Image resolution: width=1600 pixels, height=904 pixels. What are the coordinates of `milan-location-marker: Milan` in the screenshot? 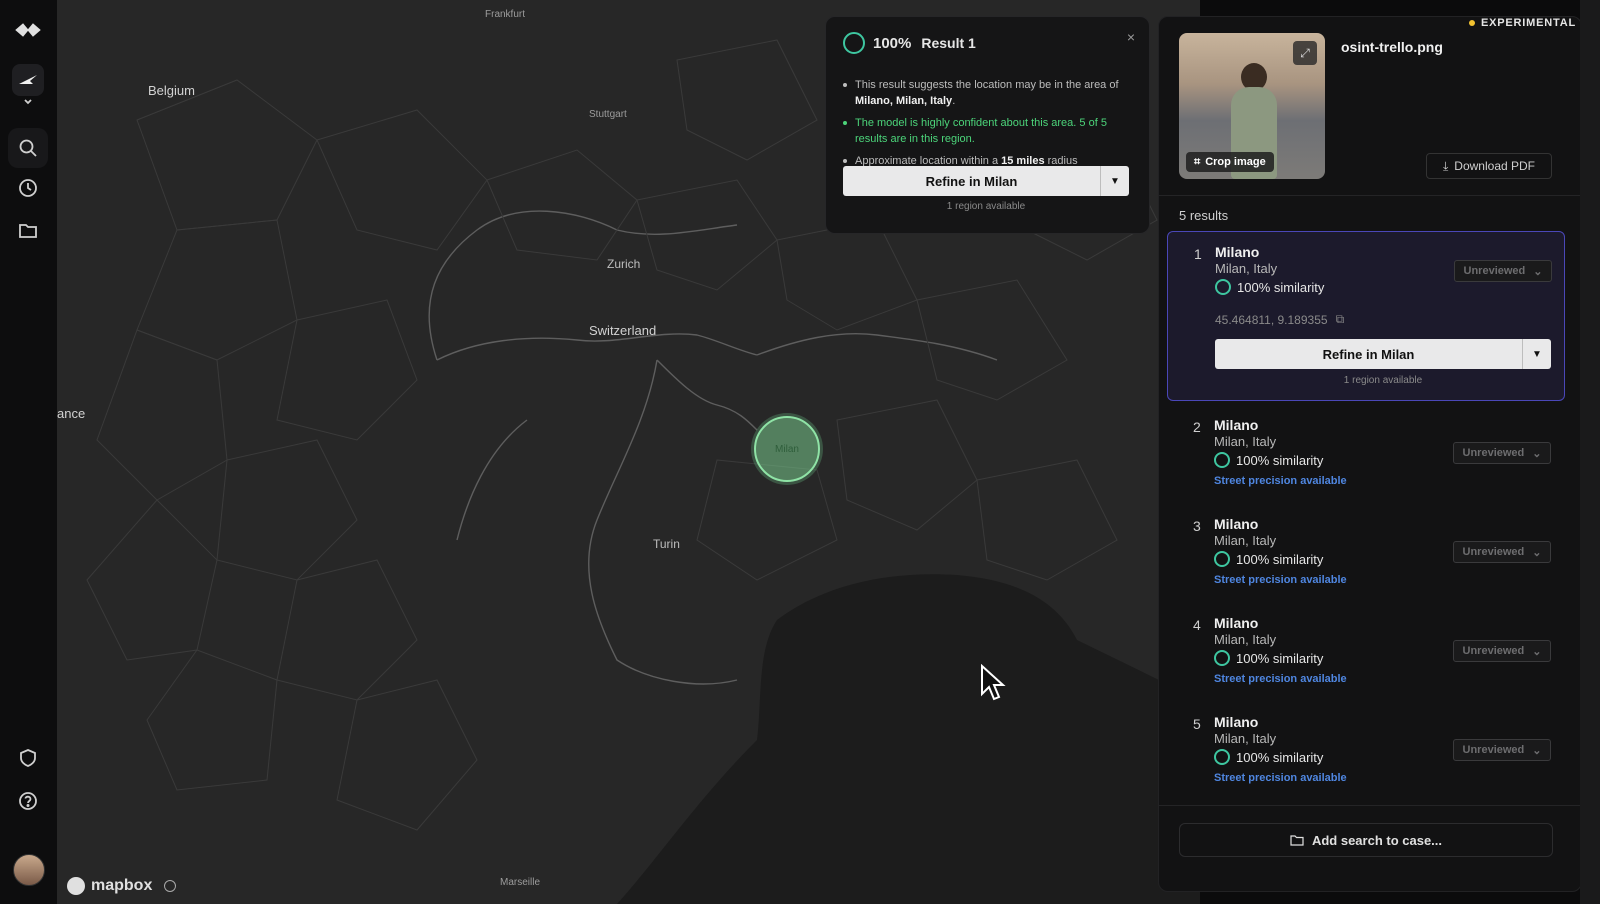 It's located at (787, 449).